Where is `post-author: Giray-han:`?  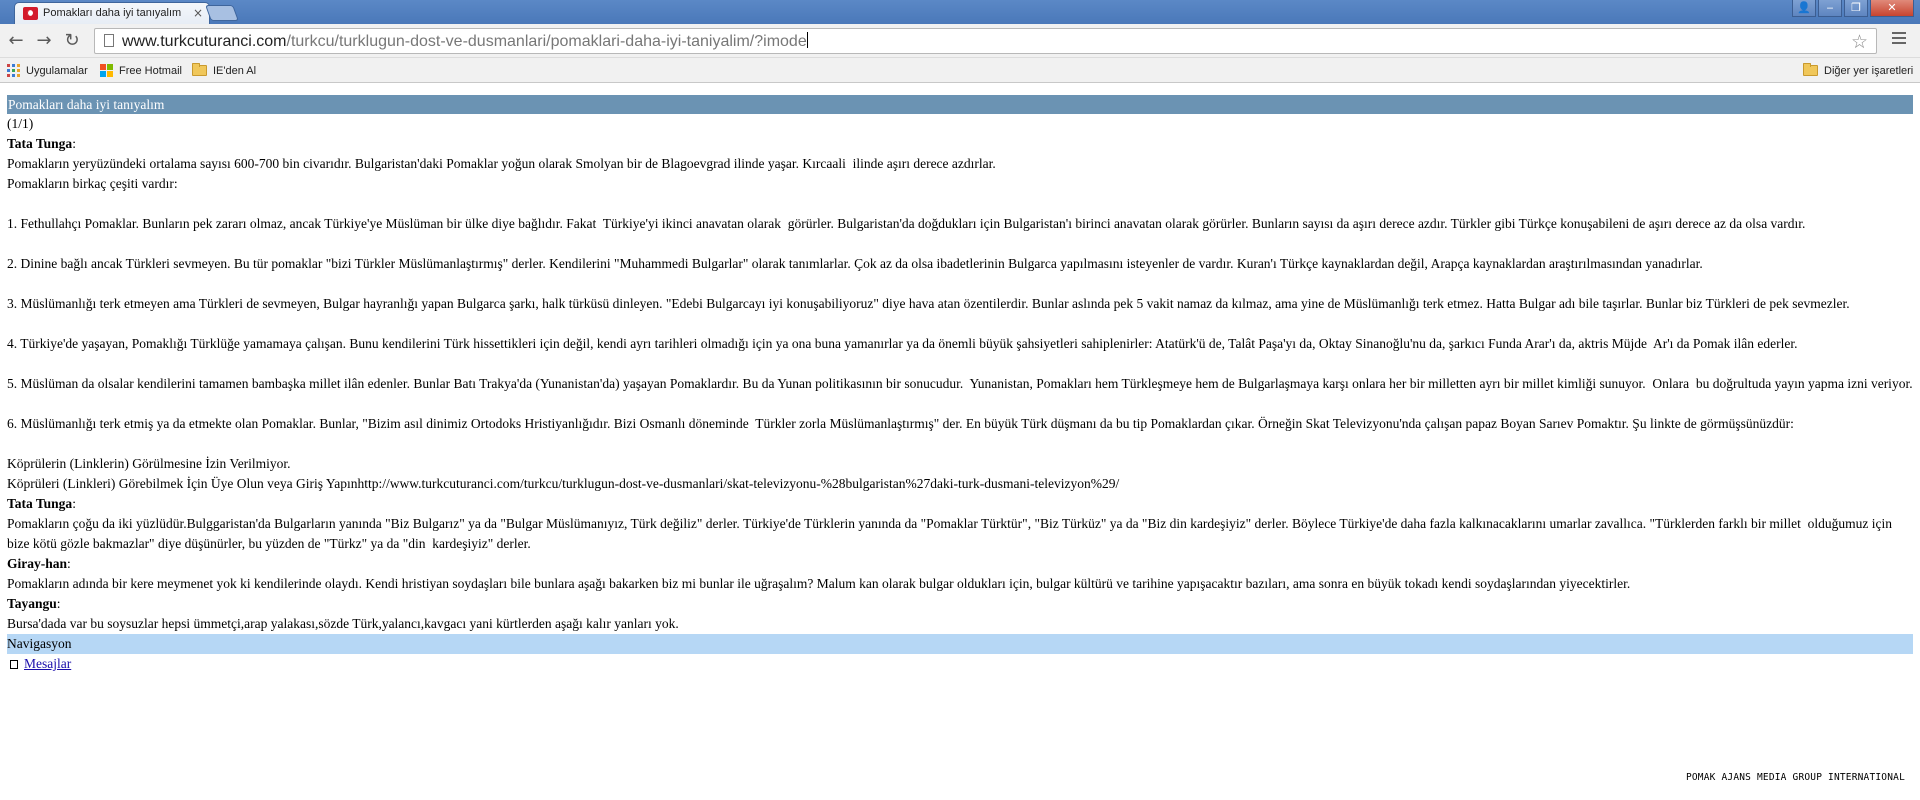
post-author: Giray-han: is located at coordinates (39, 563).